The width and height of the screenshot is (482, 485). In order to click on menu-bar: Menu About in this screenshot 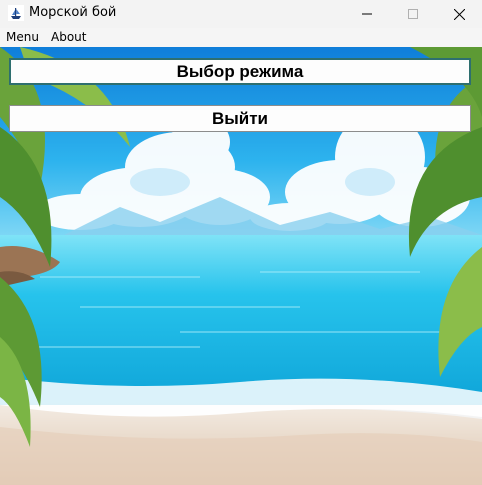, I will do `click(241, 37)`.